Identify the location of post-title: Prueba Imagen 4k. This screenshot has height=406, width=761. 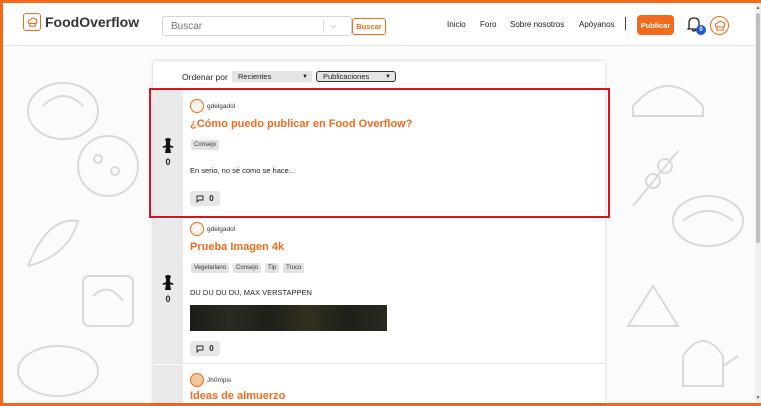
(237, 247).